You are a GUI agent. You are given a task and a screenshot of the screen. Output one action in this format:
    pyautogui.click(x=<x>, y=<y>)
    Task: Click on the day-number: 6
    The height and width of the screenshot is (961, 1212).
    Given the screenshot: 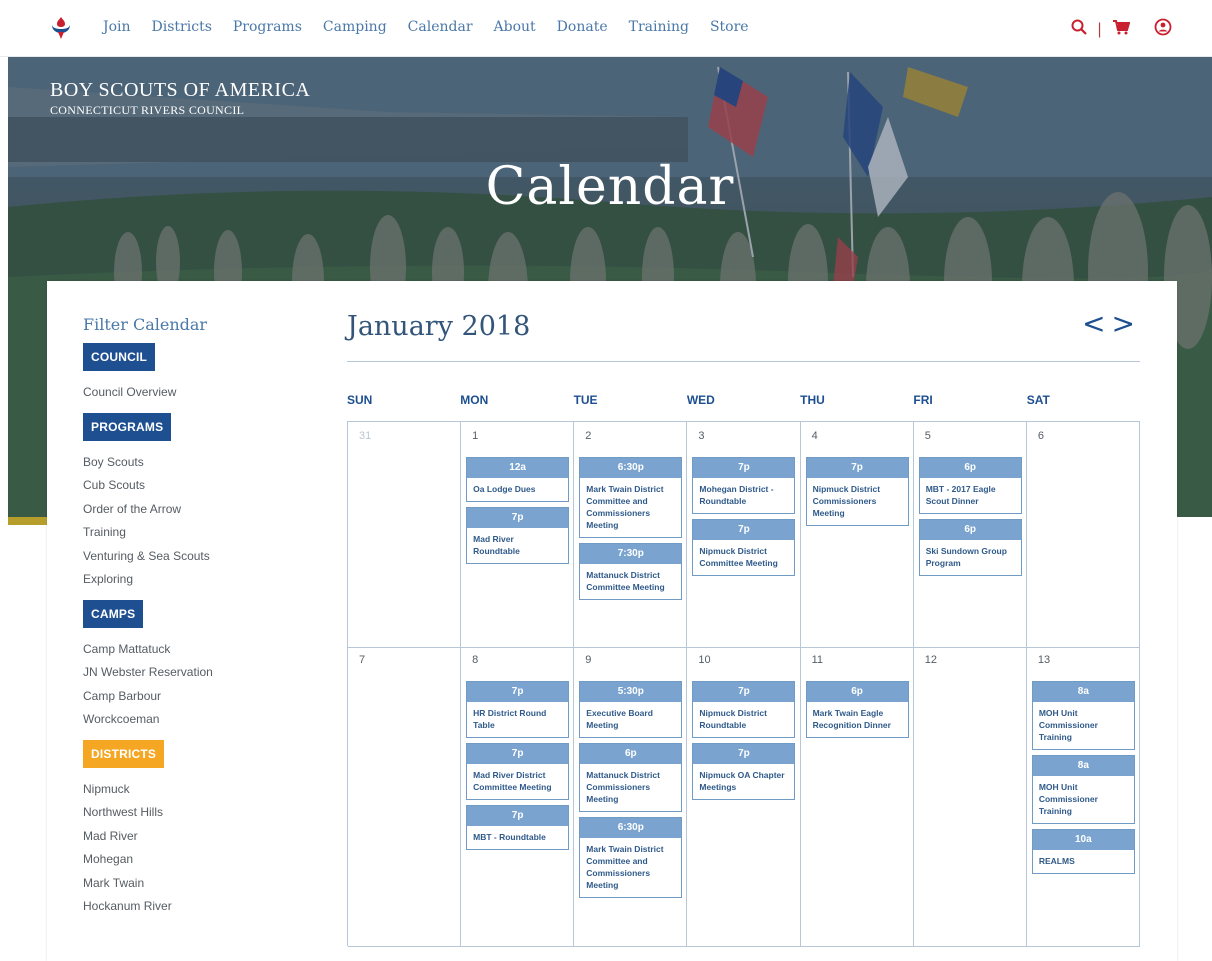 What is the action you would take?
    pyautogui.click(x=1040, y=436)
    